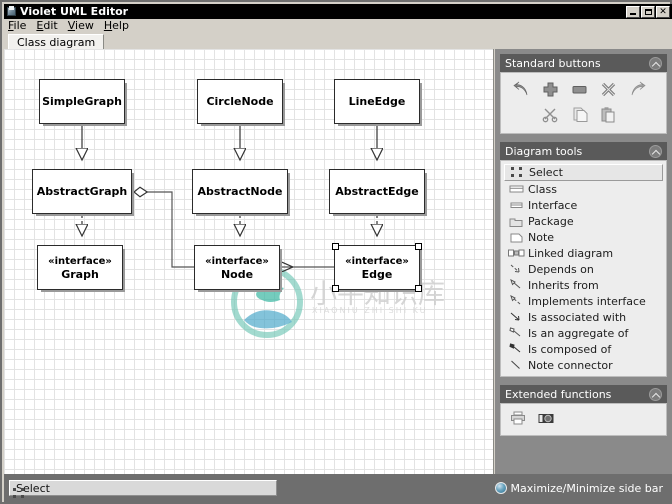 The width and height of the screenshot is (672, 504). I want to click on tool-implements-interface: Implements interface, so click(583, 301).